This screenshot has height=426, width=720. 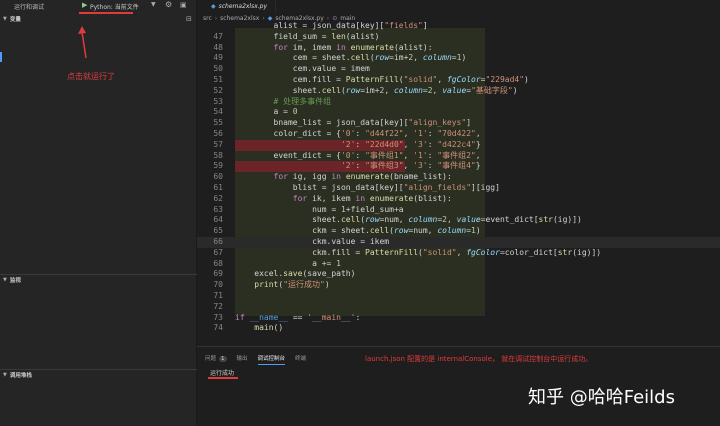 I want to click on line-number: 57, so click(x=218, y=144).